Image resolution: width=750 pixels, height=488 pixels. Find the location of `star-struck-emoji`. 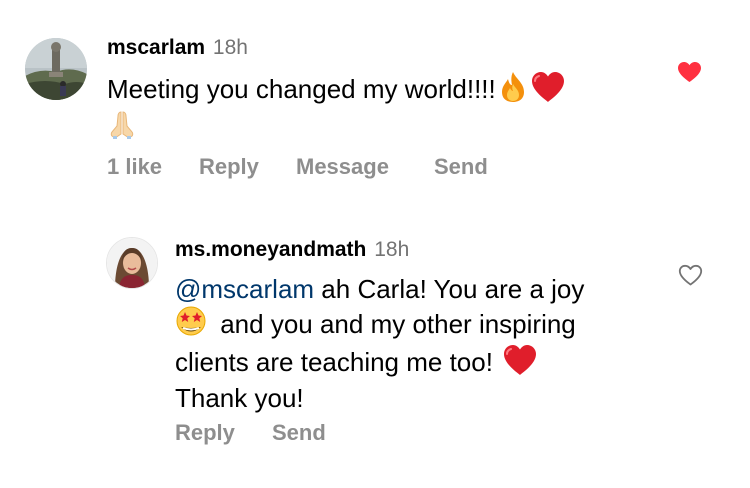

star-struck-emoji is located at coordinates (191, 324).